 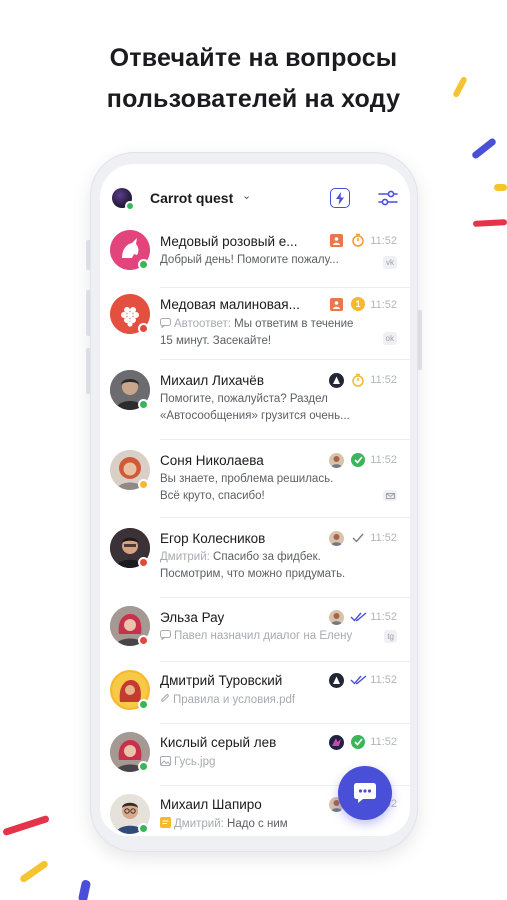 What do you see at coordinates (221, 680) in the screenshot?
I see `contact-name: Дмитрий Туровский` at bounding box center [221, 680].